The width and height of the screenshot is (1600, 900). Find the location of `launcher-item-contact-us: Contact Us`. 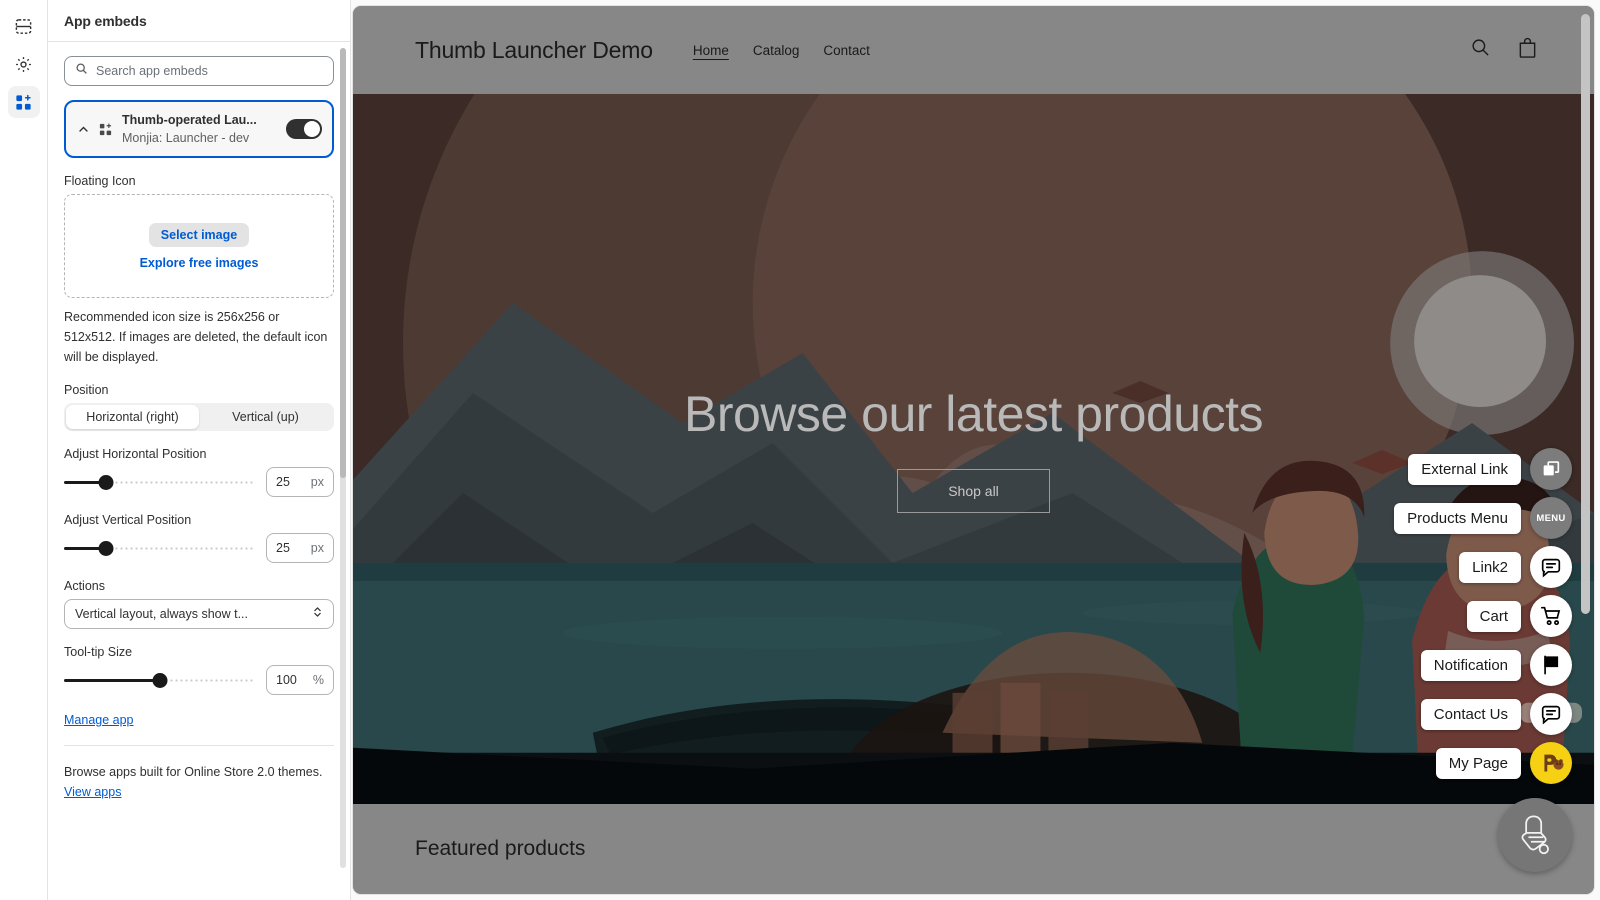

launcher-item-contact-us: Contact Us is located at coordinates (1496, 714).